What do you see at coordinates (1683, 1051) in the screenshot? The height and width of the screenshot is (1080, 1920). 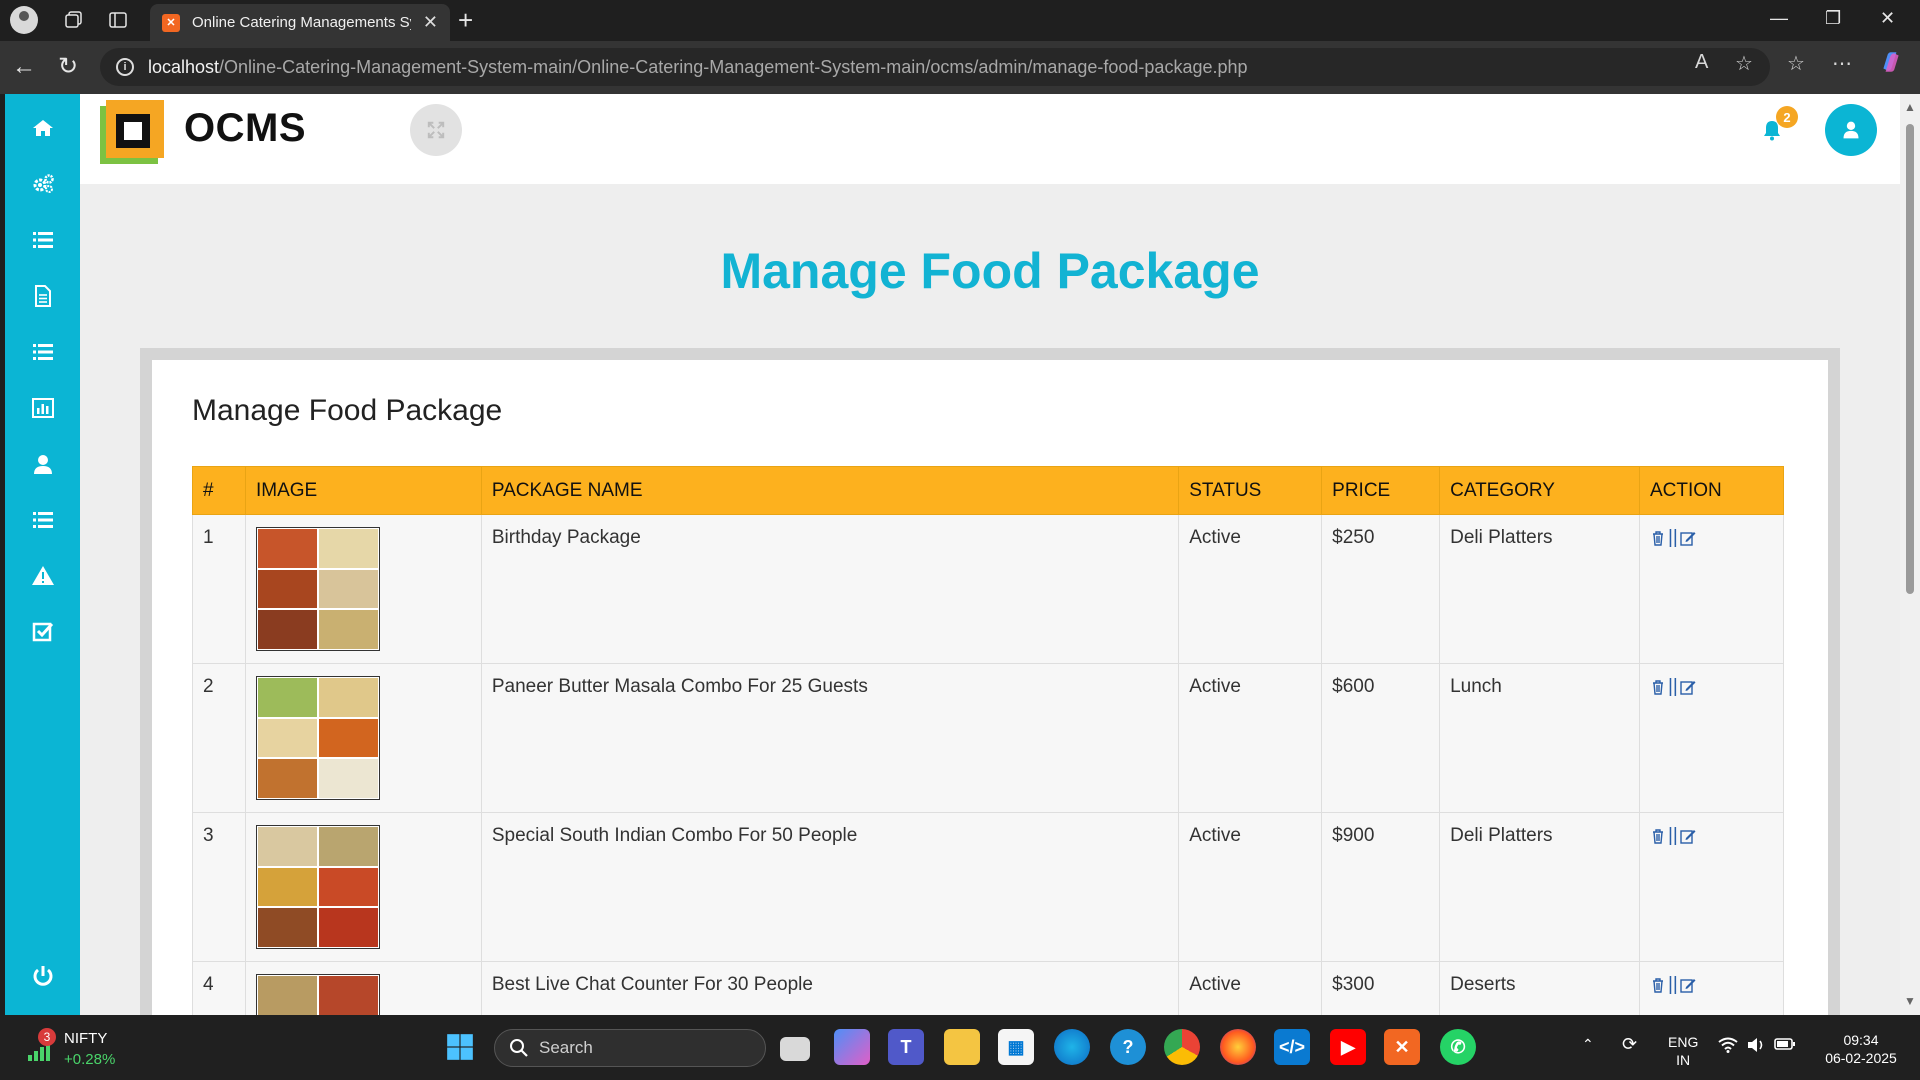 I see `language-indicator: ENG IN` at bounding box center [1683, 1051].